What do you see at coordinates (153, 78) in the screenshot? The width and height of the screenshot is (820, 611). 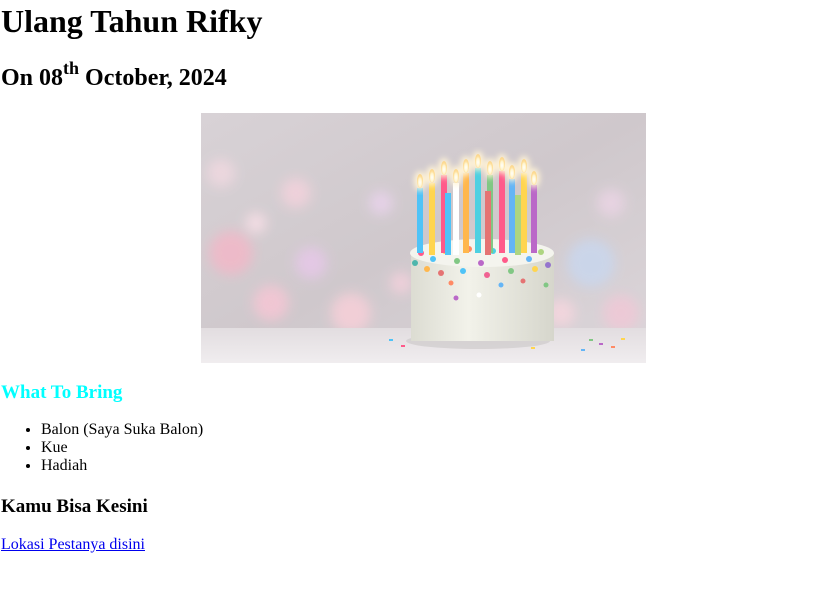 I see `date-rest: October, 2024` at bounding box center [153, 78].